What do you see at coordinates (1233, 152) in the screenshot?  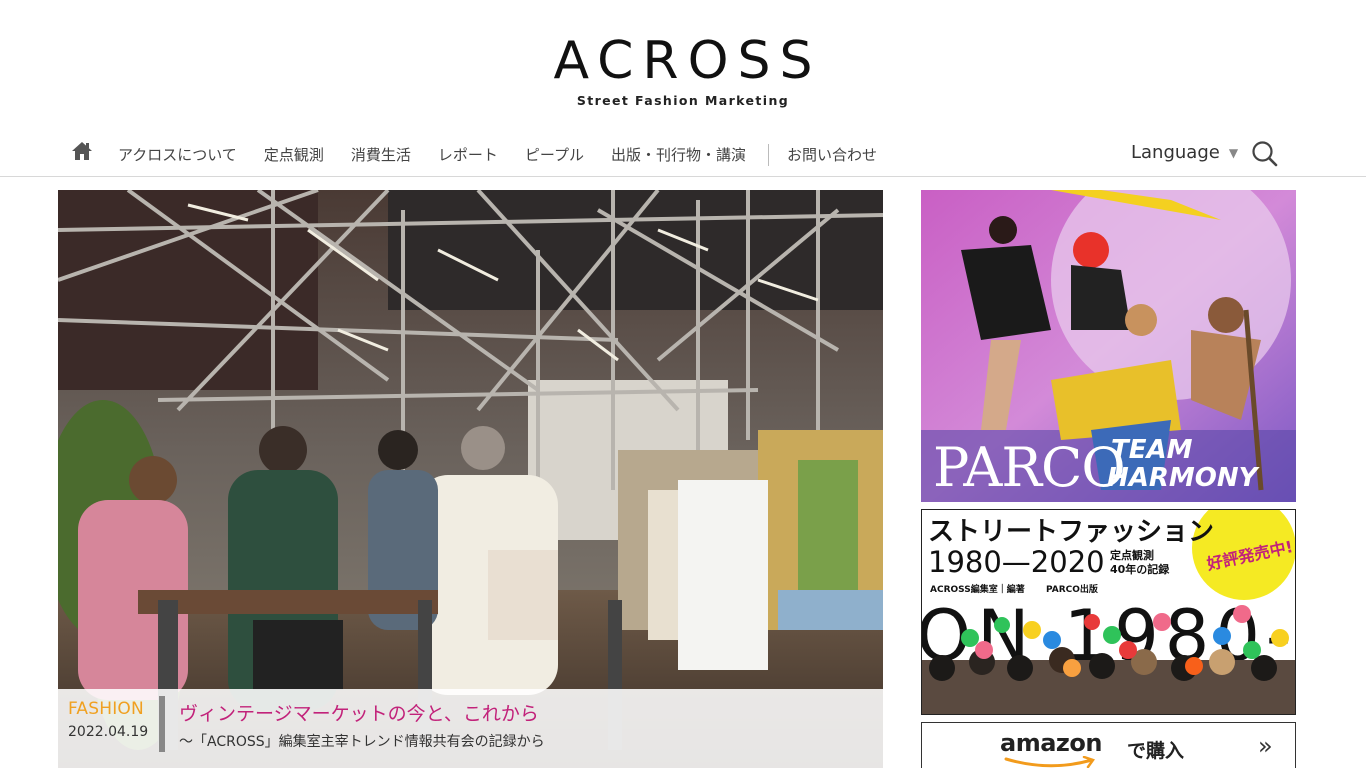 I see `chevron-down-icon: ▼` at bounding box center [1233, 152].